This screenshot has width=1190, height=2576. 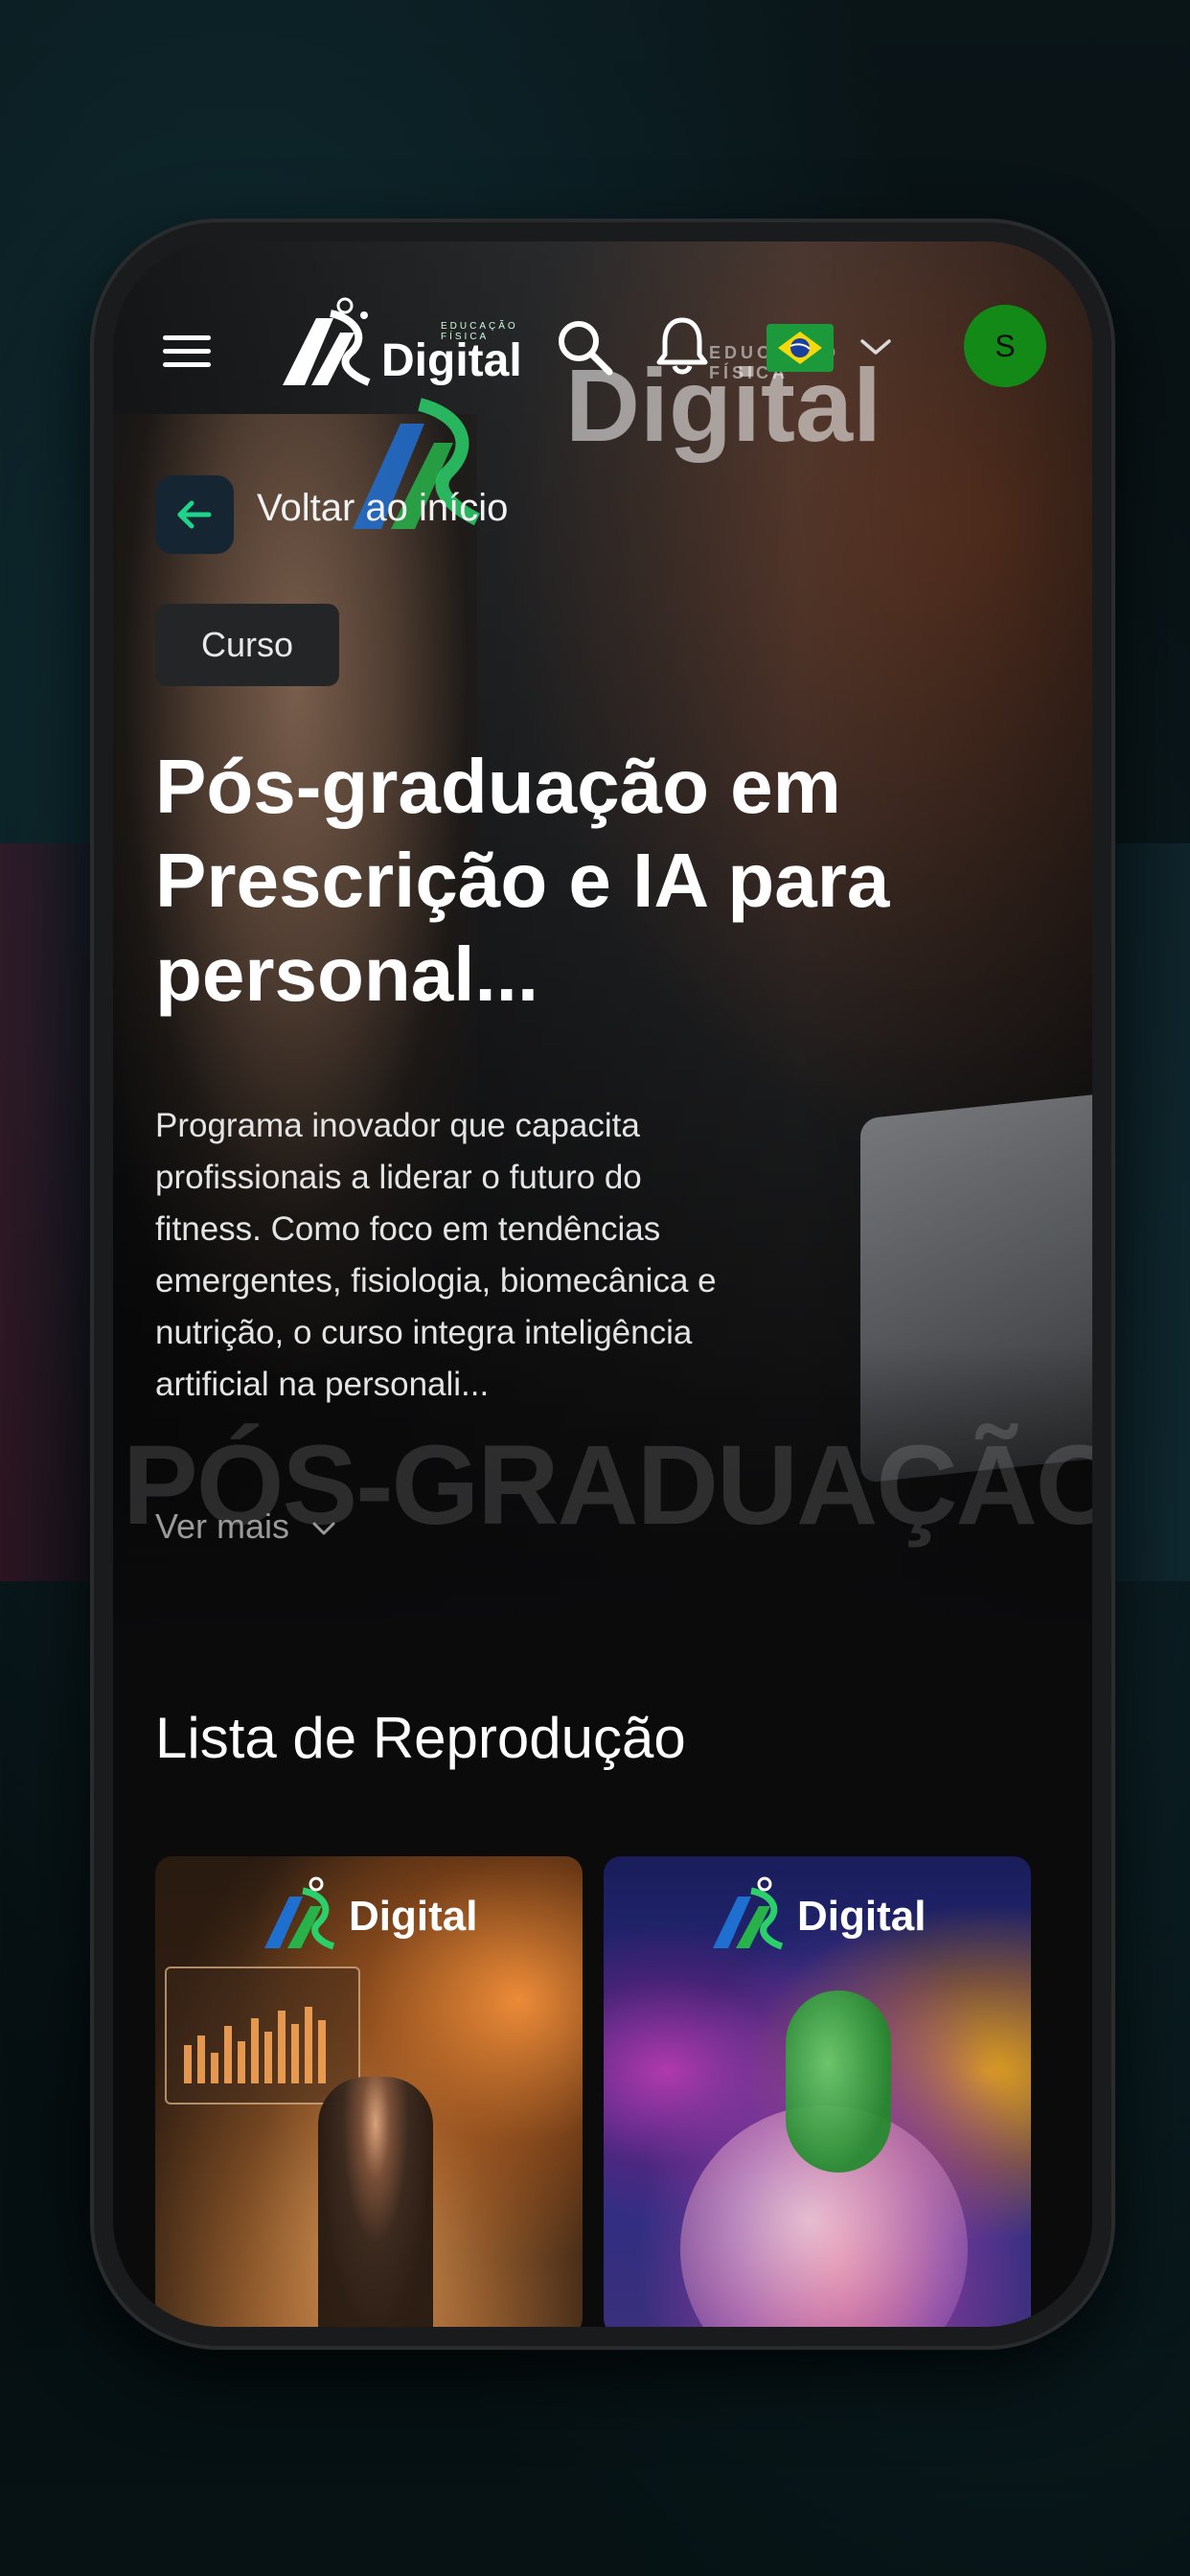 I want to click on brand-logo: EDUCAÇÃO FÍSICA Digital, so click(x=408, y=342).